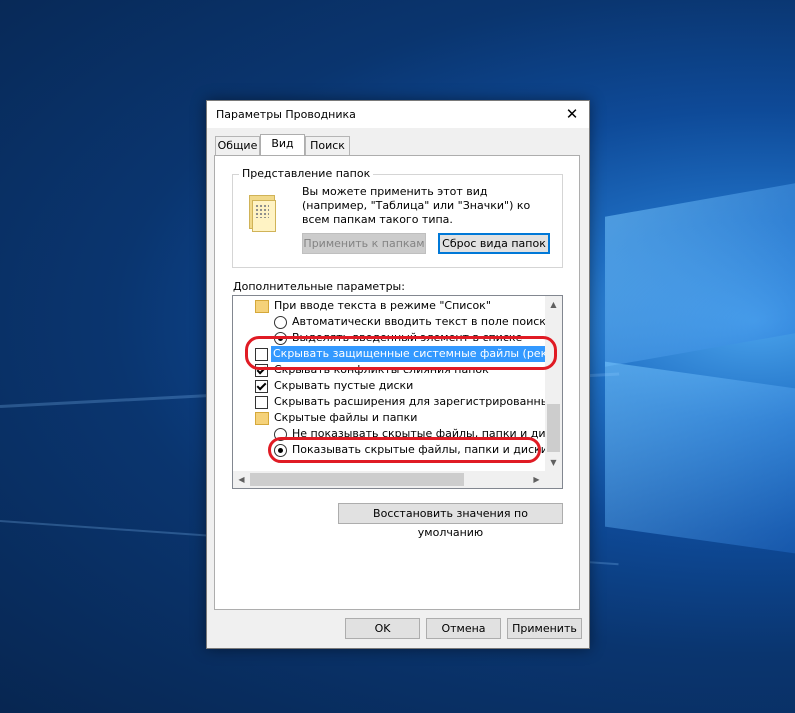 This screenshot has width=795, height=713. What do you see at coordinates (364, 243) in the screenshot?
I see `apply-to-folders-button: Применить к папкам` at bounding box center [364, 243].